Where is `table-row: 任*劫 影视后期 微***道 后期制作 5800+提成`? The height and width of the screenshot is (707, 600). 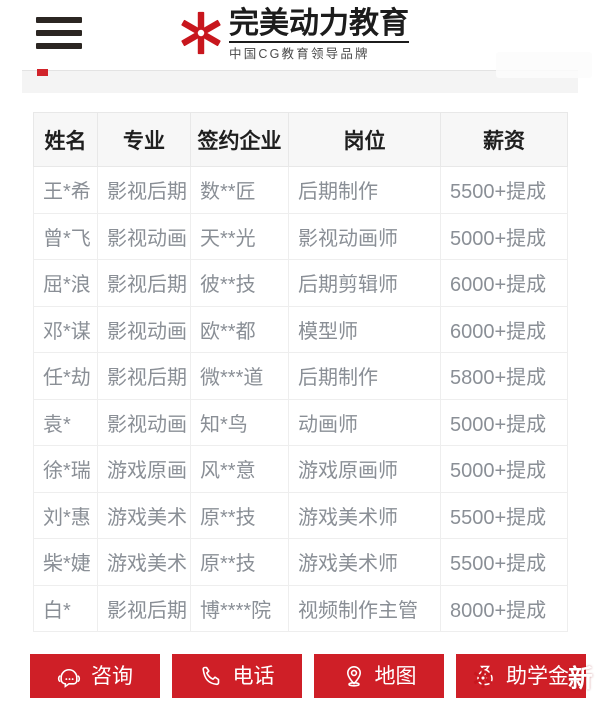
table-row: 任*劫 影视后期 微***道 后期制作 5800+提成 is located at coordinates (300, 376).